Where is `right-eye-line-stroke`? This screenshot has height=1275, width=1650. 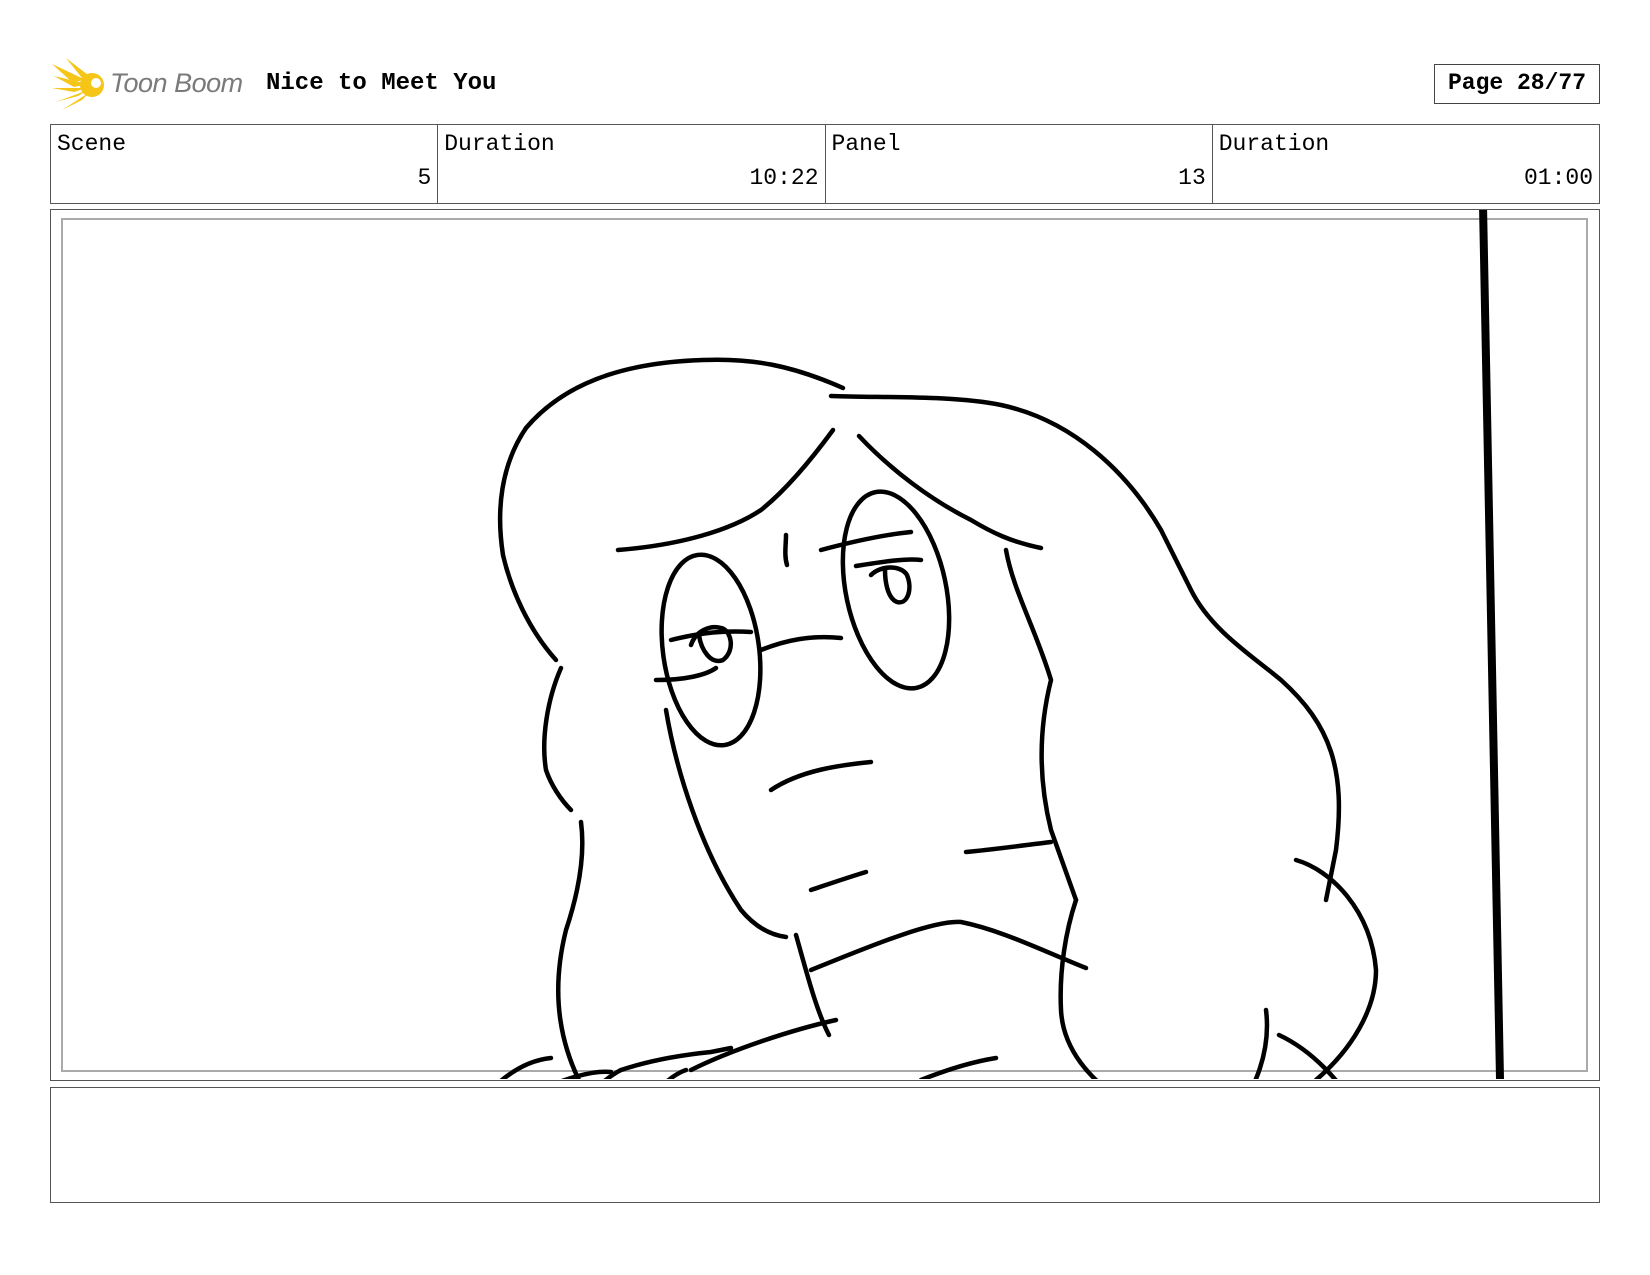 right-eye-line-stroke is located at coordinates (888, 563).